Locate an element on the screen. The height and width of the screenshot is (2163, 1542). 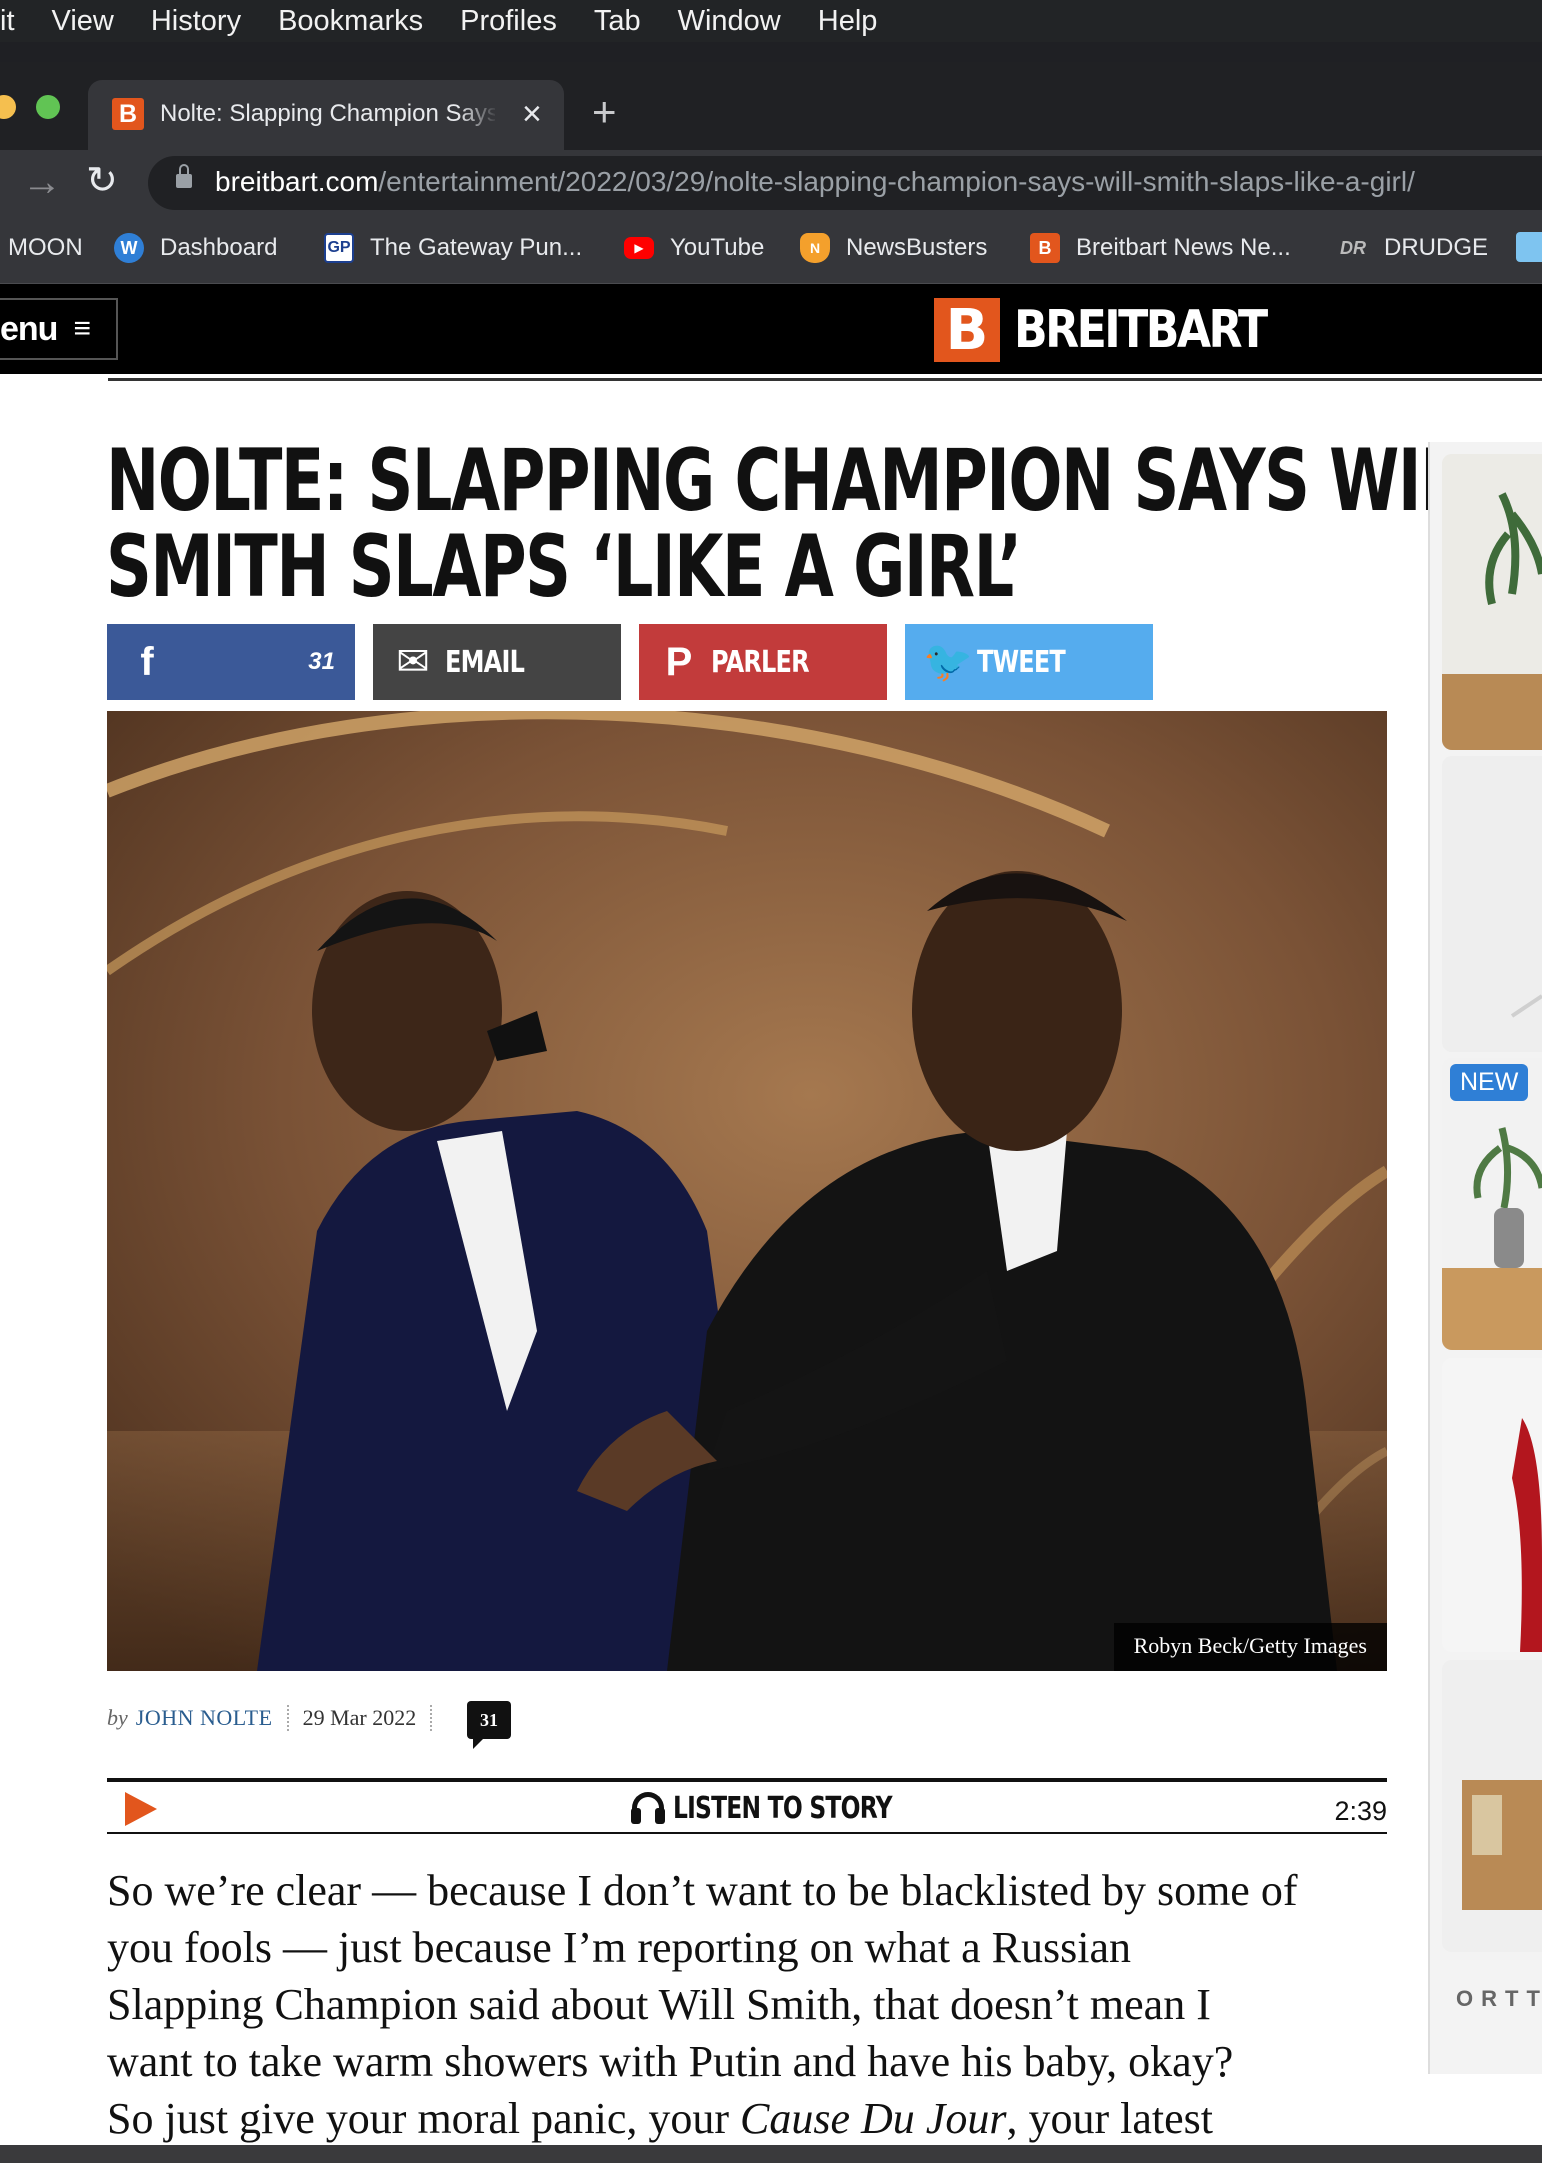
reload-icon: ↻ is located at coordinates (102, 181).